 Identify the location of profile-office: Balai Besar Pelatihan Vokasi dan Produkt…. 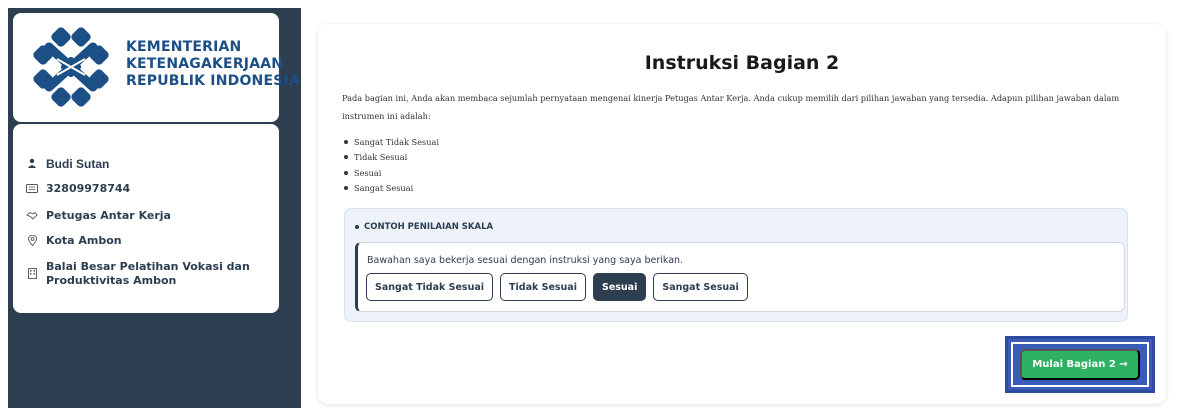
(148, 273).